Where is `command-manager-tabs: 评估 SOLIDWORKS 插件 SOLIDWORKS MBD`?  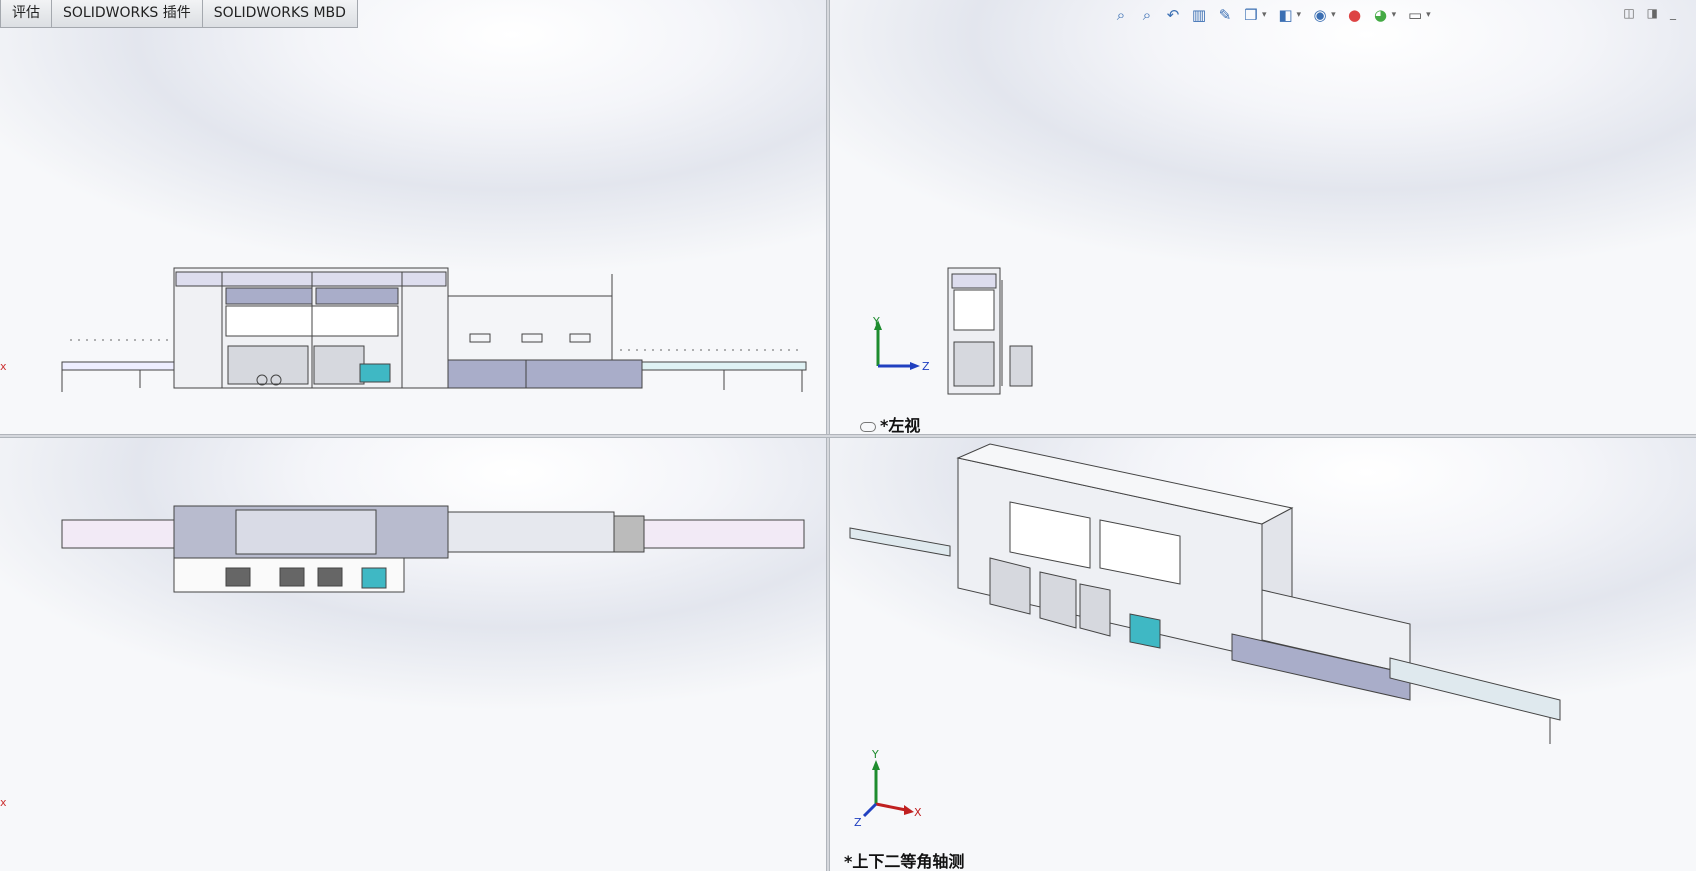 command-manager-tabs: 评估 SOLIDWORKS 插件 SOLIDWORKS MBD is located at coordinates (179, 14).